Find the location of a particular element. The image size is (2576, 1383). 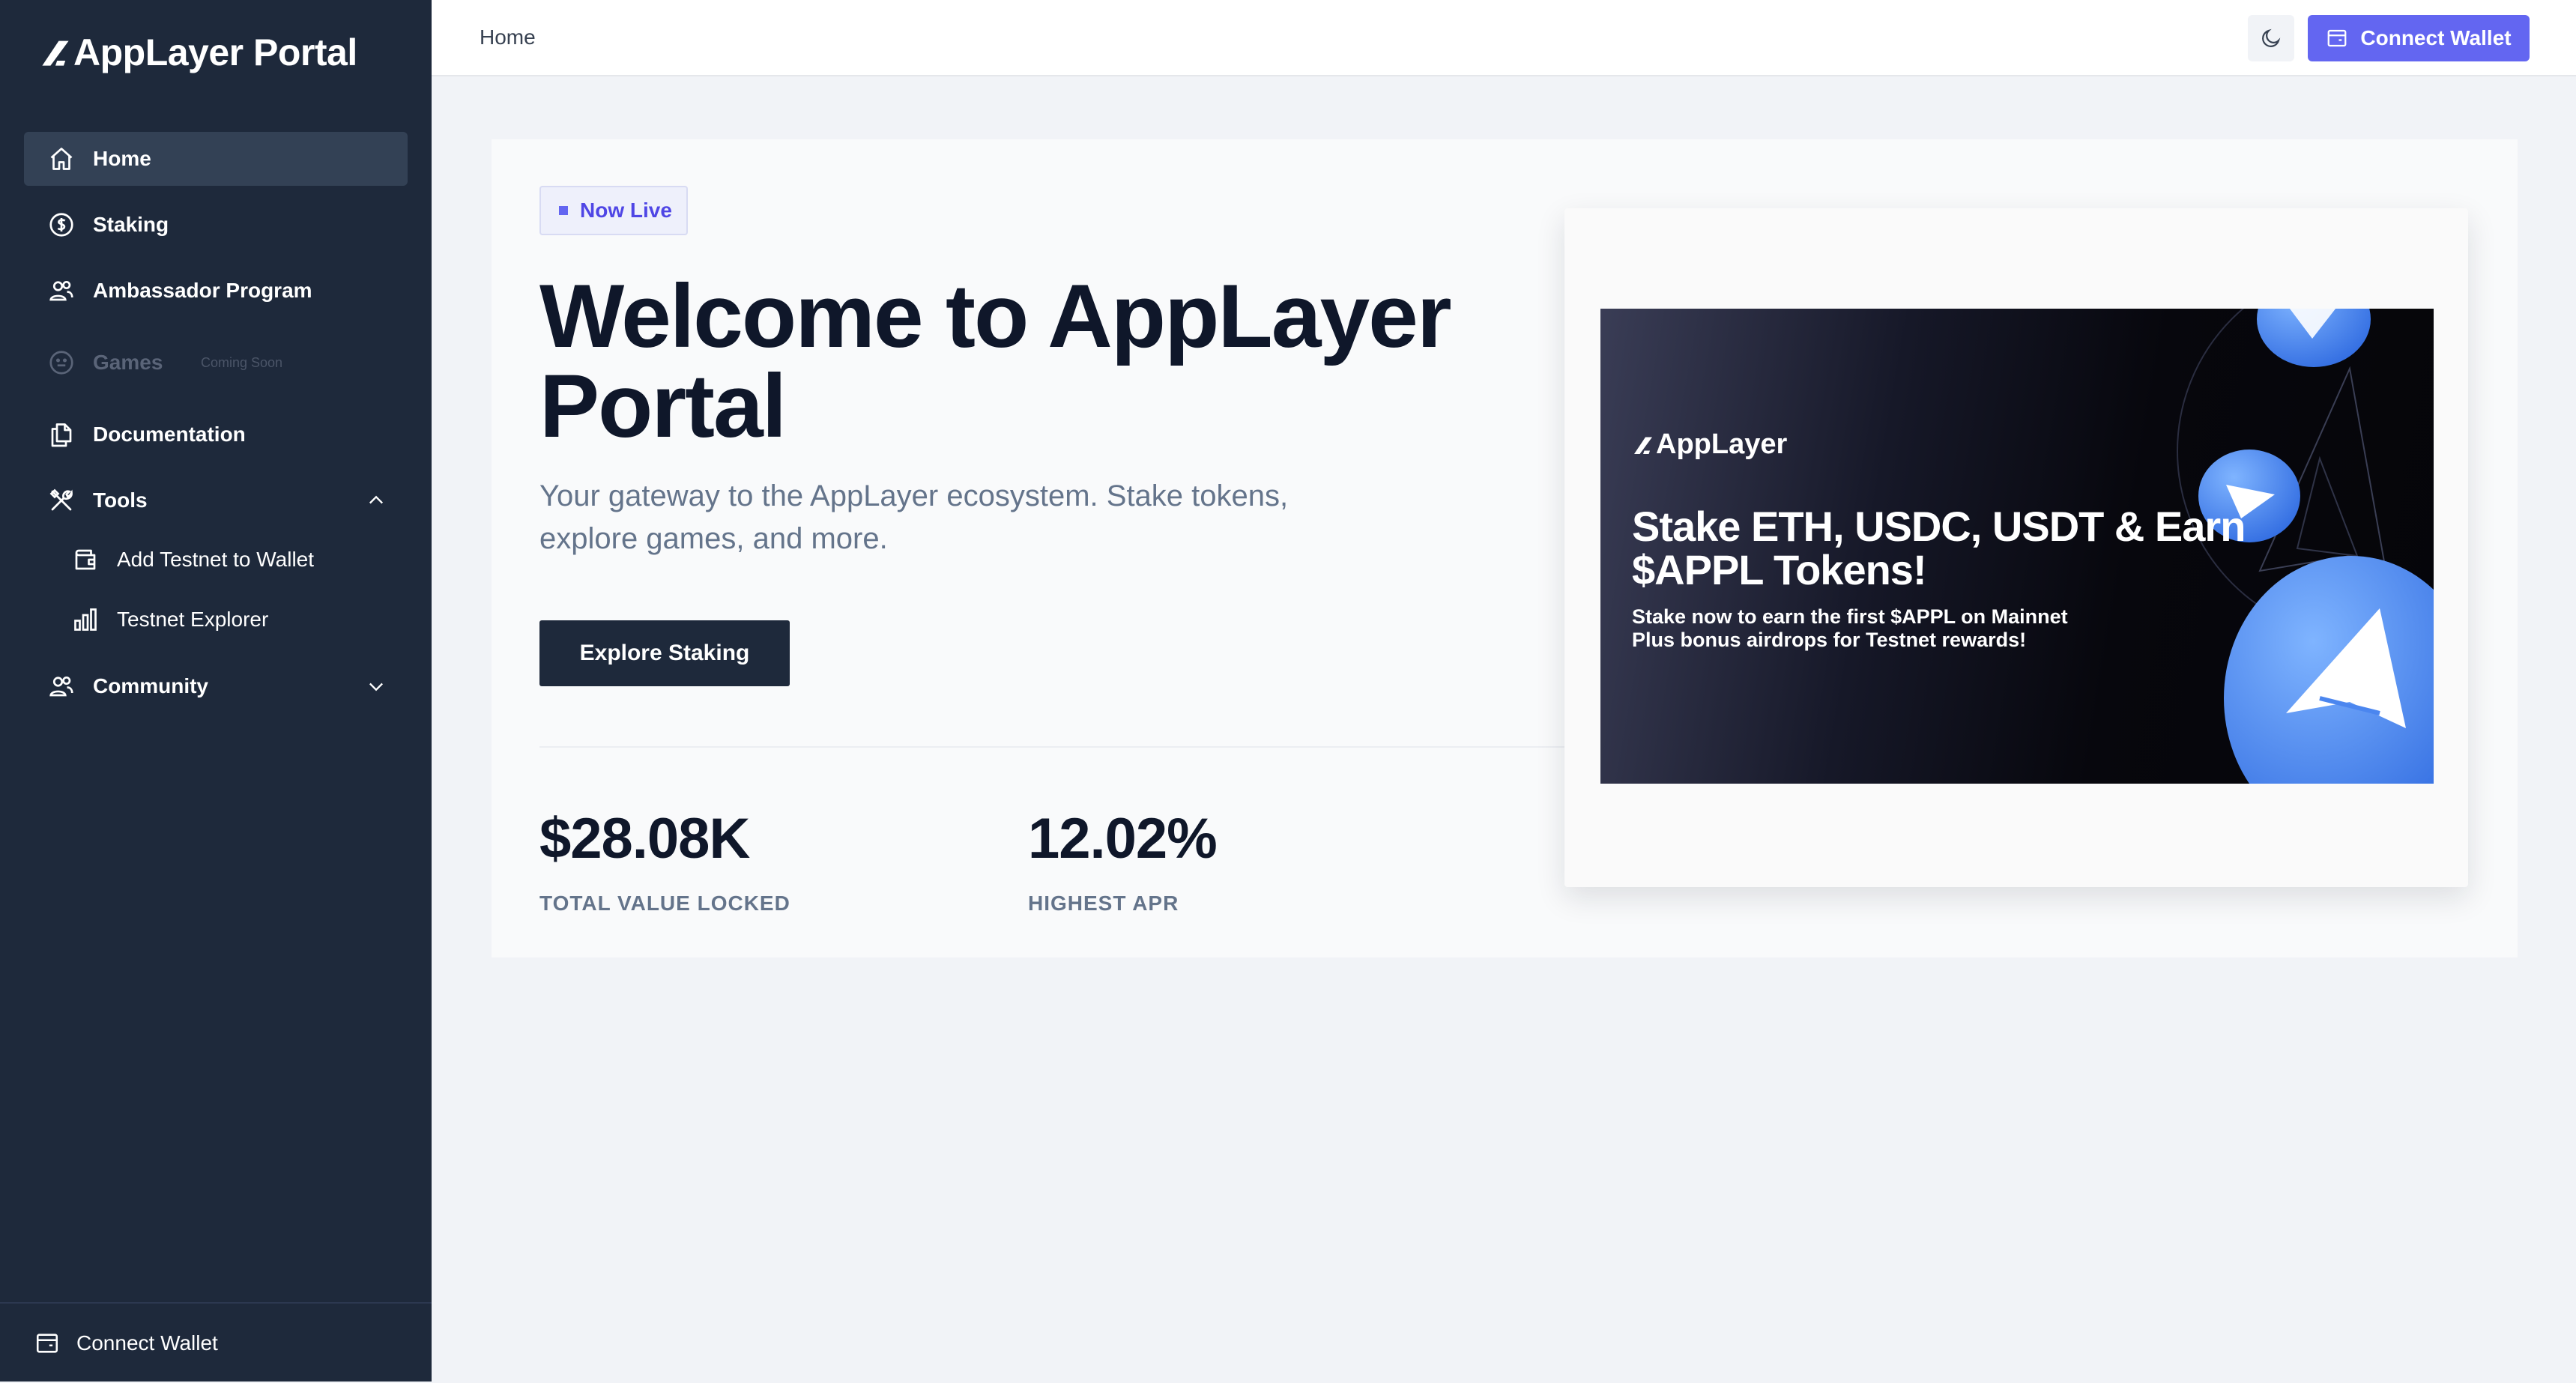

connect-wallet-label: Connect Wallet is located at coordinates (2436, 37).